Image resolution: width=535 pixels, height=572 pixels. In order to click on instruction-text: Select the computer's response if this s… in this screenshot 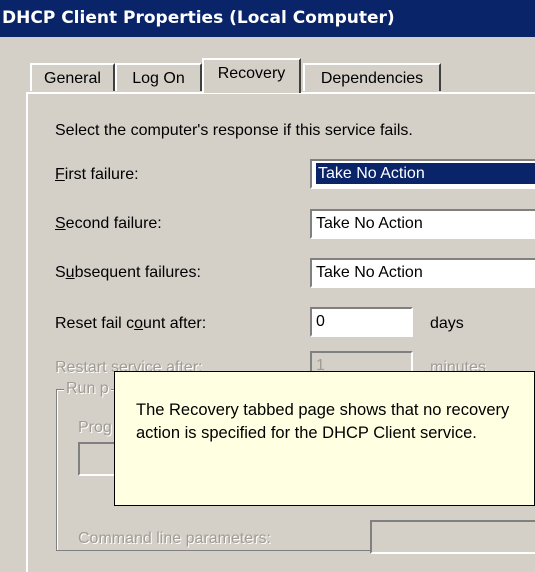, I will do `click(234, 130)`.